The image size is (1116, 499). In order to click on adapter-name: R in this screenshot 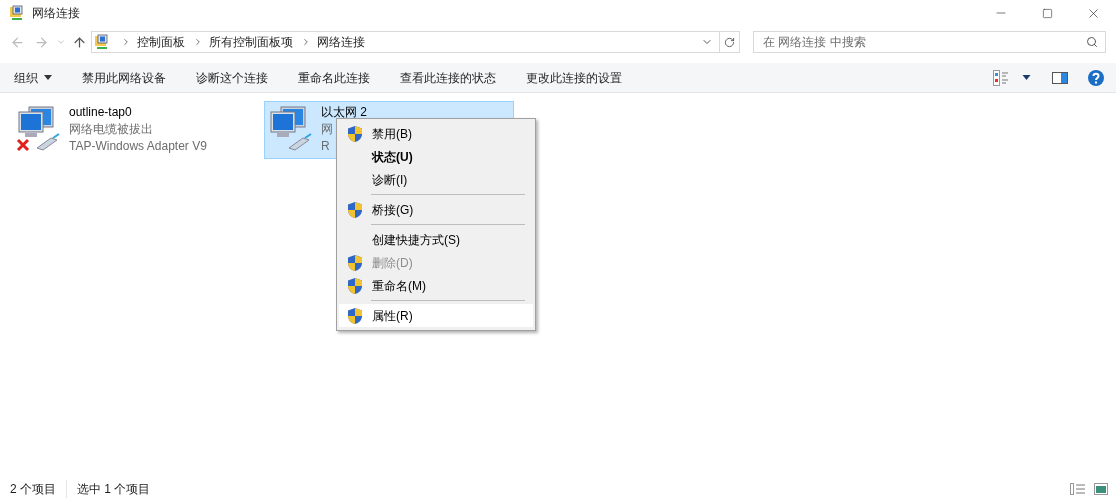, I will do `click(325, 146)`.